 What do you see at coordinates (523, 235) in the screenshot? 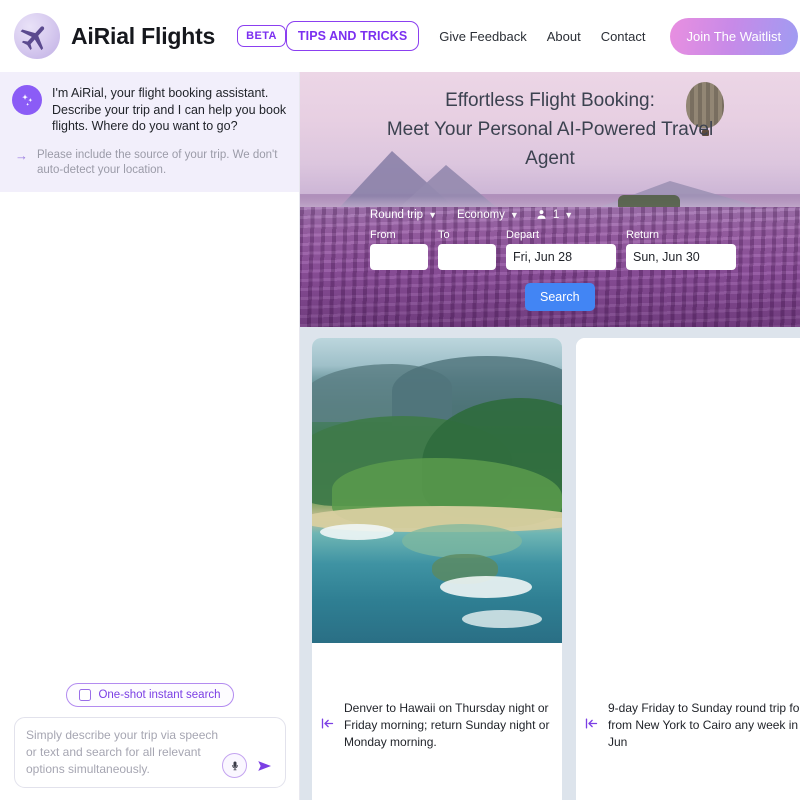
I see `depart-label: Depart` at bounding box center [523, 235].